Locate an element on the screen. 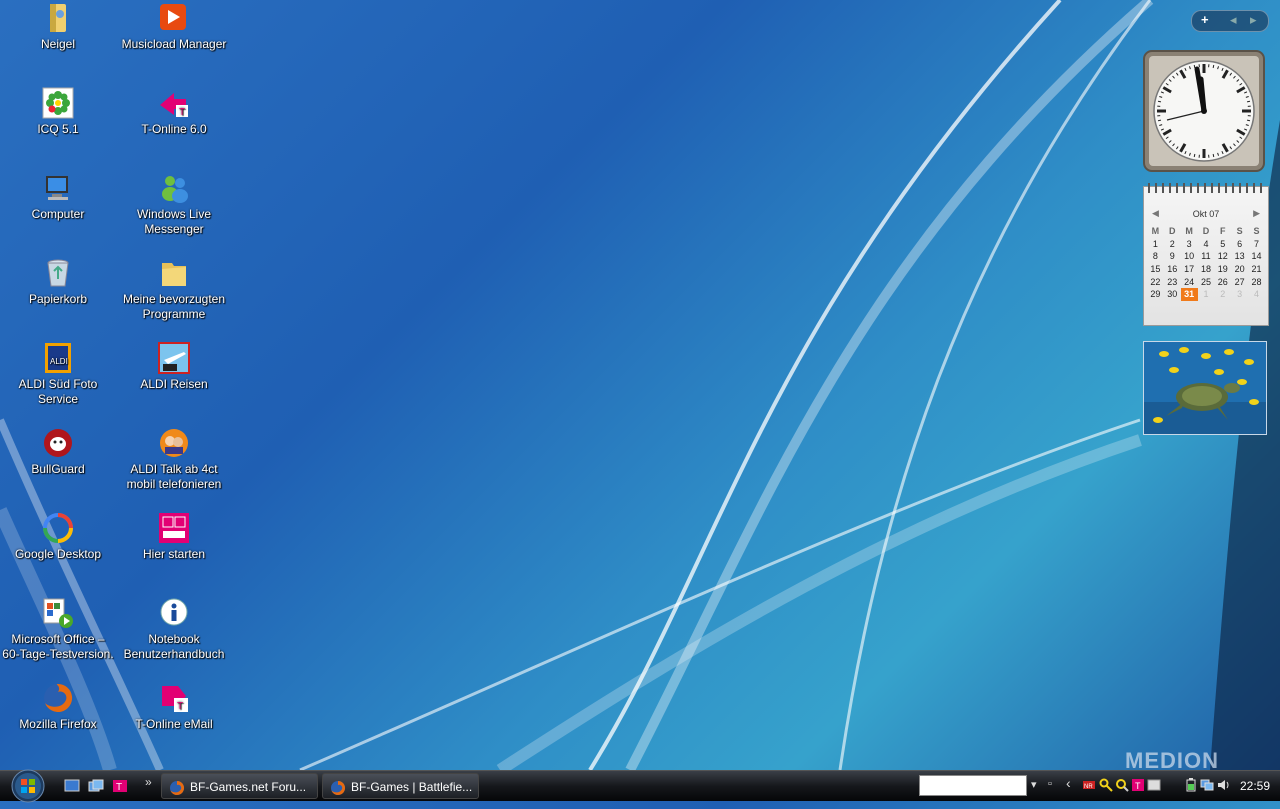  tray-collapse-button: ‹ is located at coordinates (1068, 783).